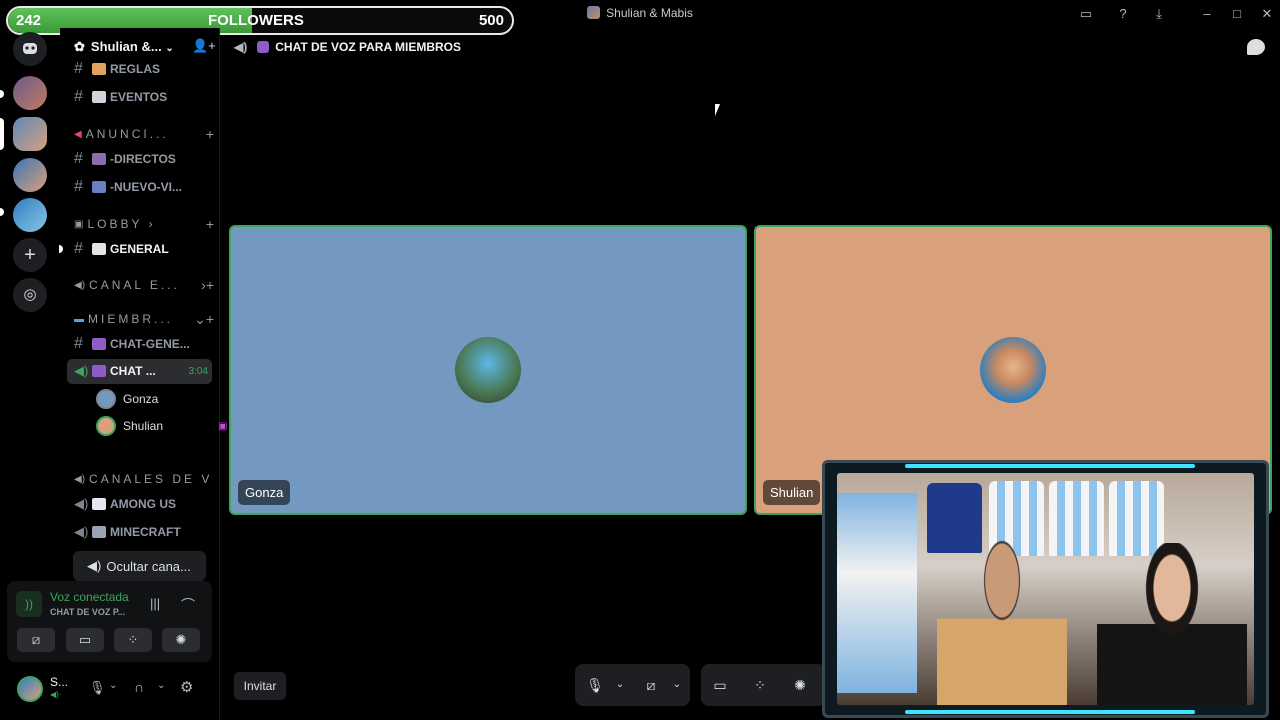 This screenshot has width=1280, height=720. Describe the element at coordinates (36, 640) in the screenshot. I see `camera-off-button: ⧄` at that location.